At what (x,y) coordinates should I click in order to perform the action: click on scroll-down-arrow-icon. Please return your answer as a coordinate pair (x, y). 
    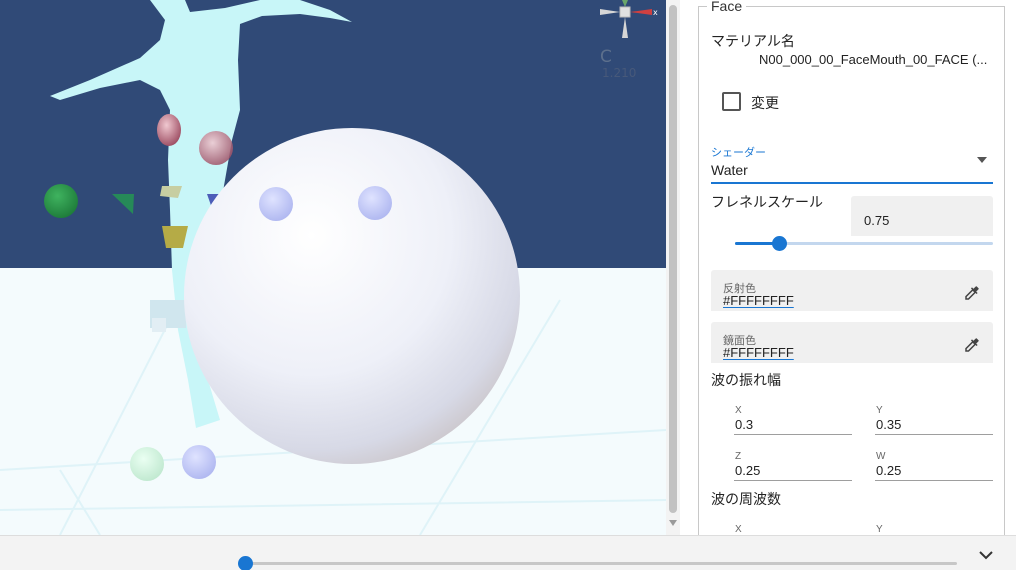
    Looking at the image, I should click on (673, 523).